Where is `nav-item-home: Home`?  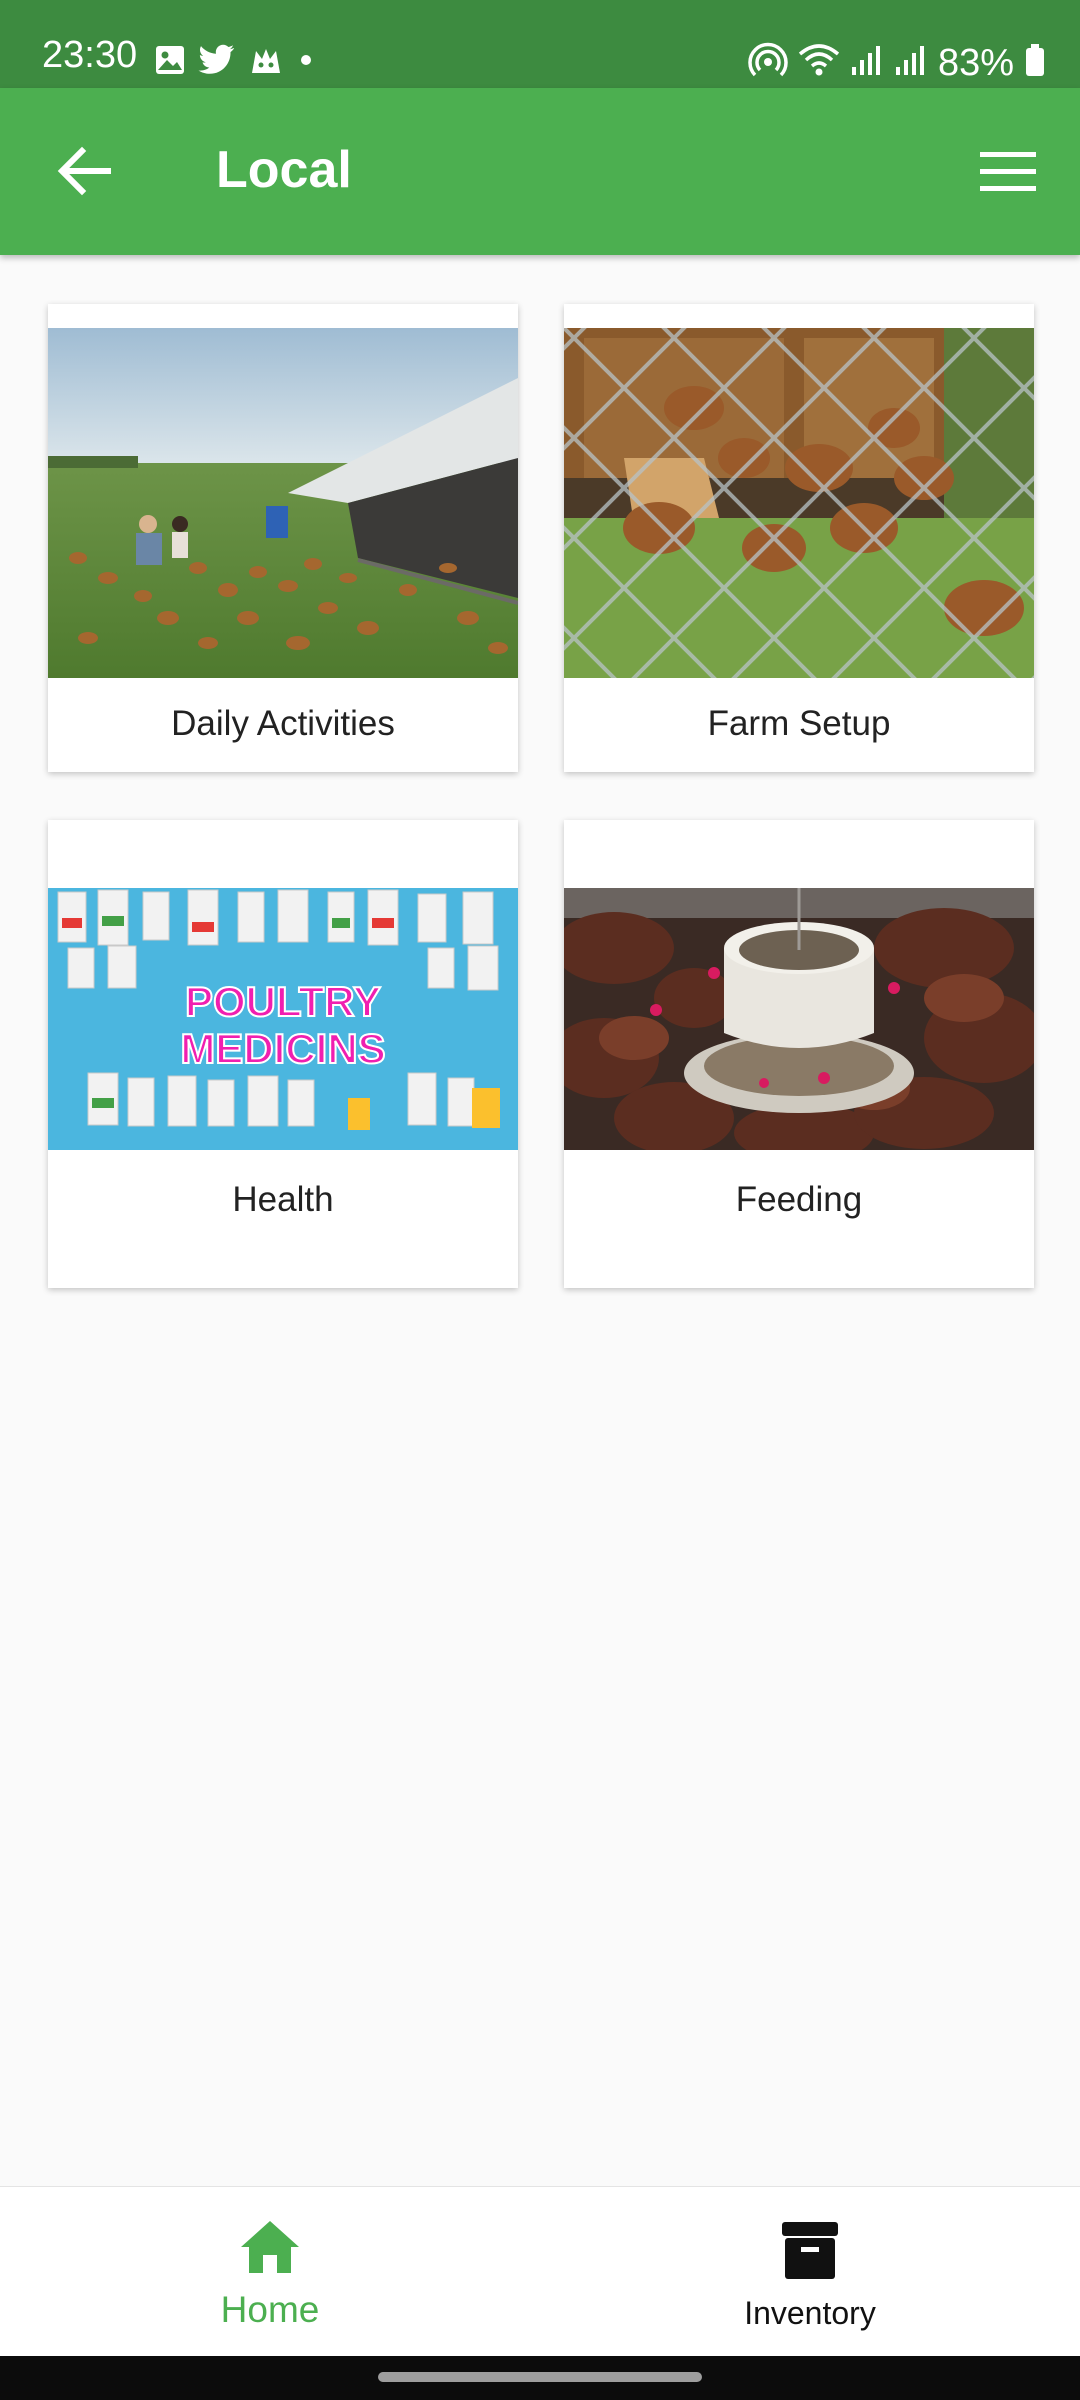 nav-item-home: Home is located at coordinates (270, 2272).